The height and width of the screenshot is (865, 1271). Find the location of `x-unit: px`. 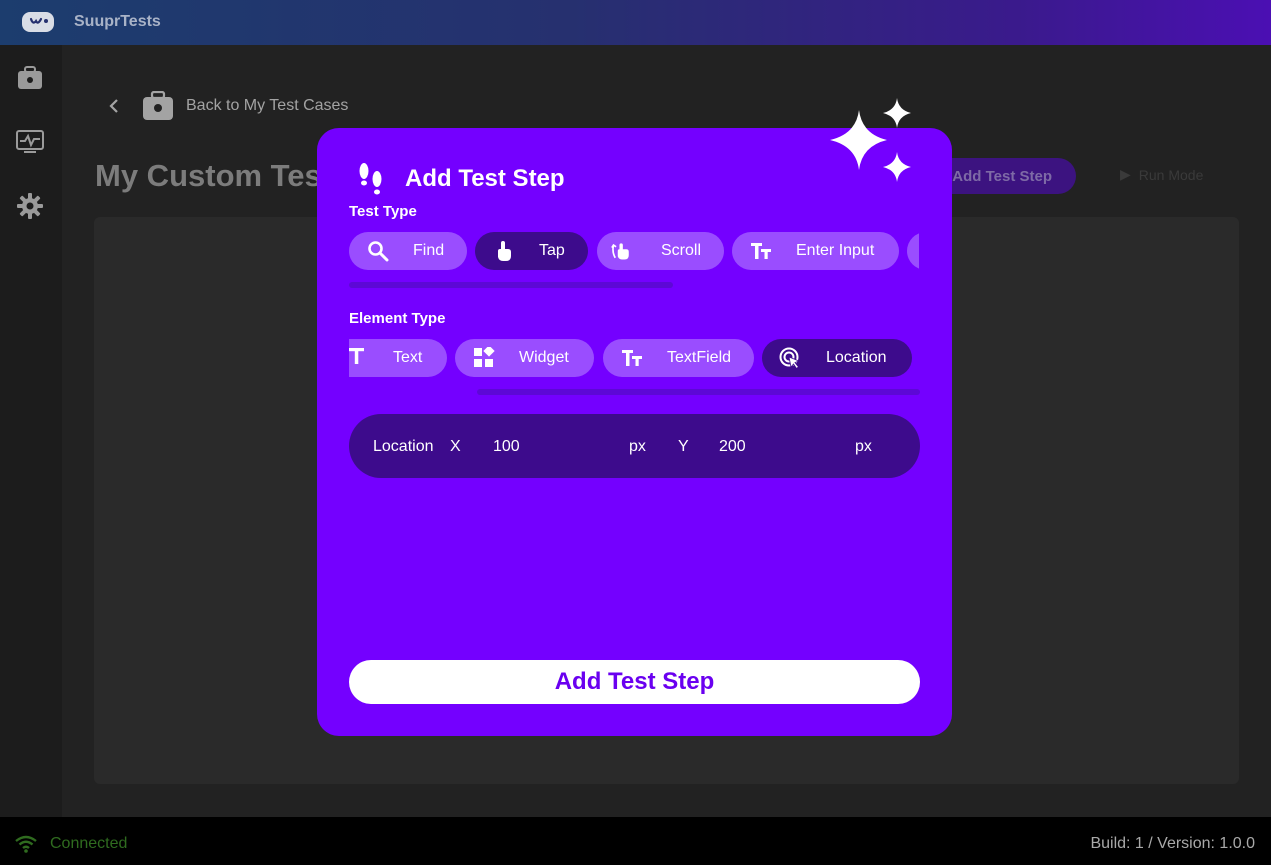

x-unit: px is located at coordinates (637, 446).